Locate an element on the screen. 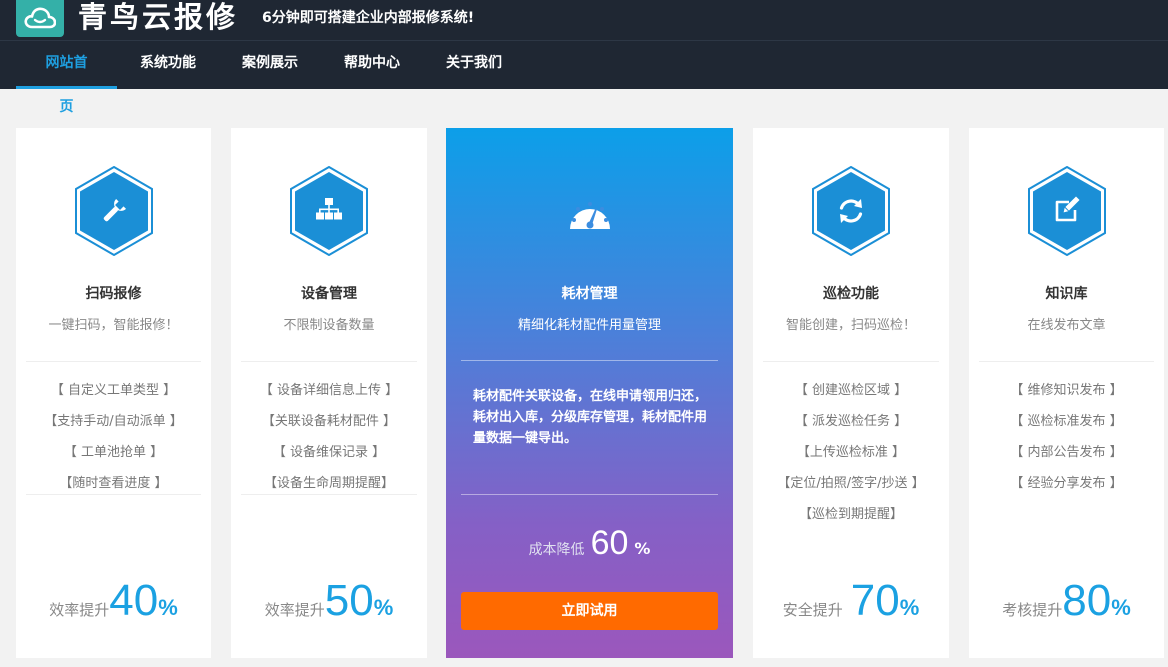 The width and height of the screenshot is (1168, 667). card-stat: 效率提升40% is located at coordinates (113, 601).